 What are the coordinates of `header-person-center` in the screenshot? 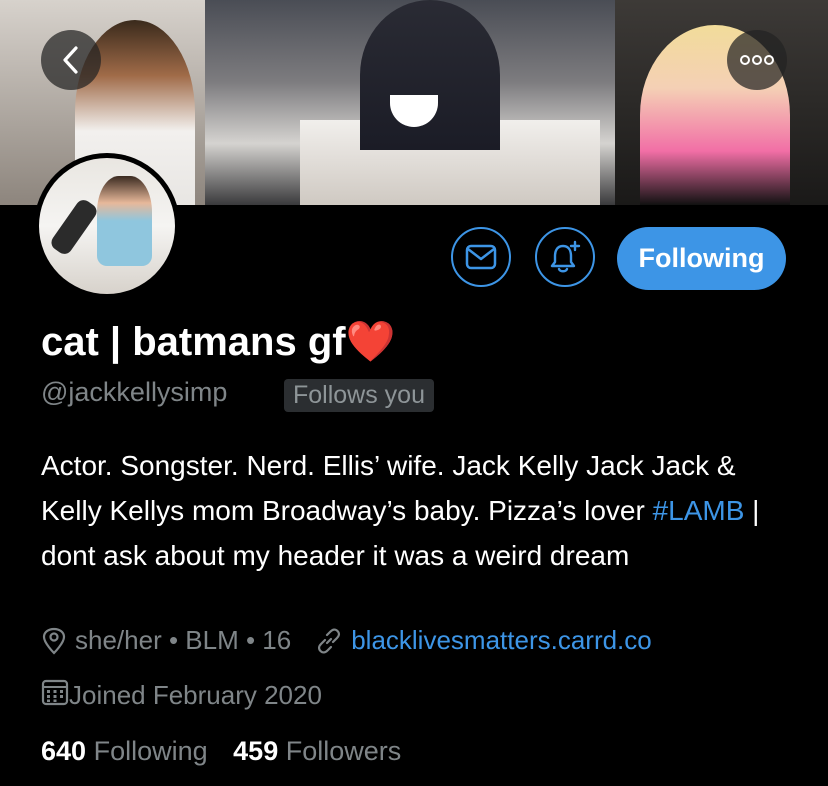 It's located at (430, 75).